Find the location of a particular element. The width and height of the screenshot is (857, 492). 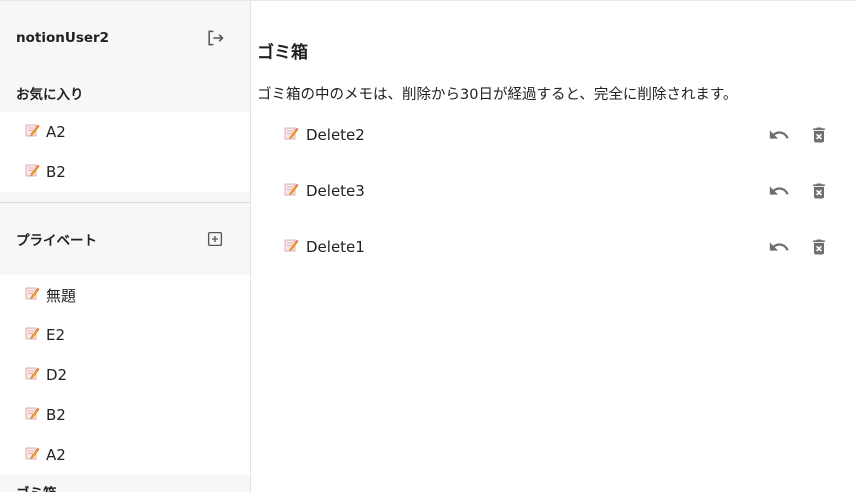

private-item: E2 is located at coordinates (125, 335).